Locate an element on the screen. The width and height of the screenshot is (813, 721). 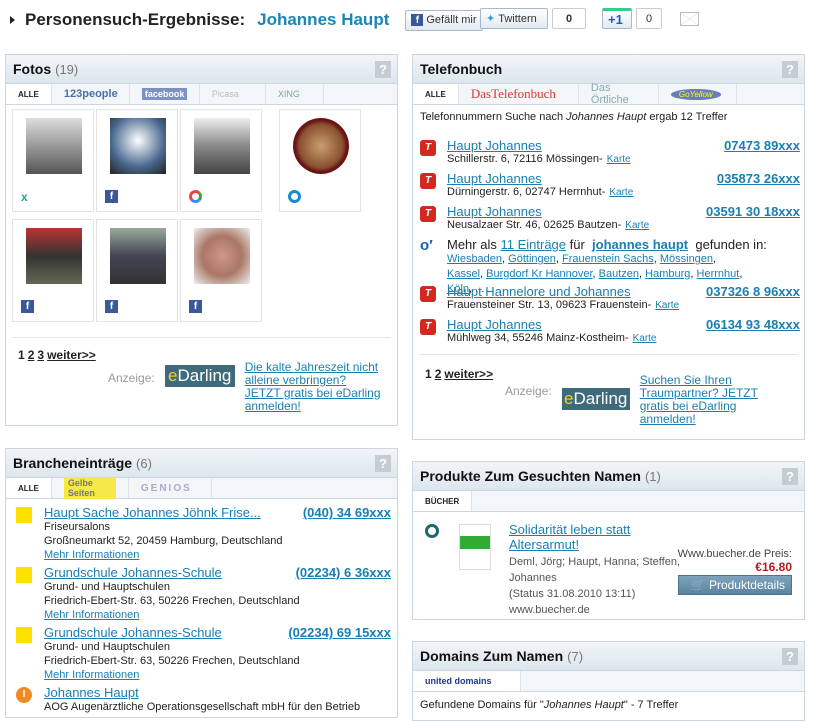
facebook-like-button: f Gefällt mir is located at coordinates (444, 20).